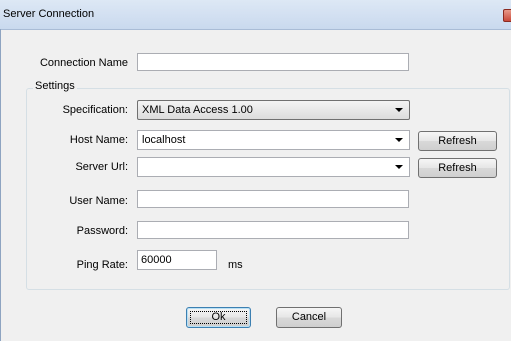  Describe the element at coordinates (95, 110) in the screenshot. I see `specification-label: Specification:` at that location.